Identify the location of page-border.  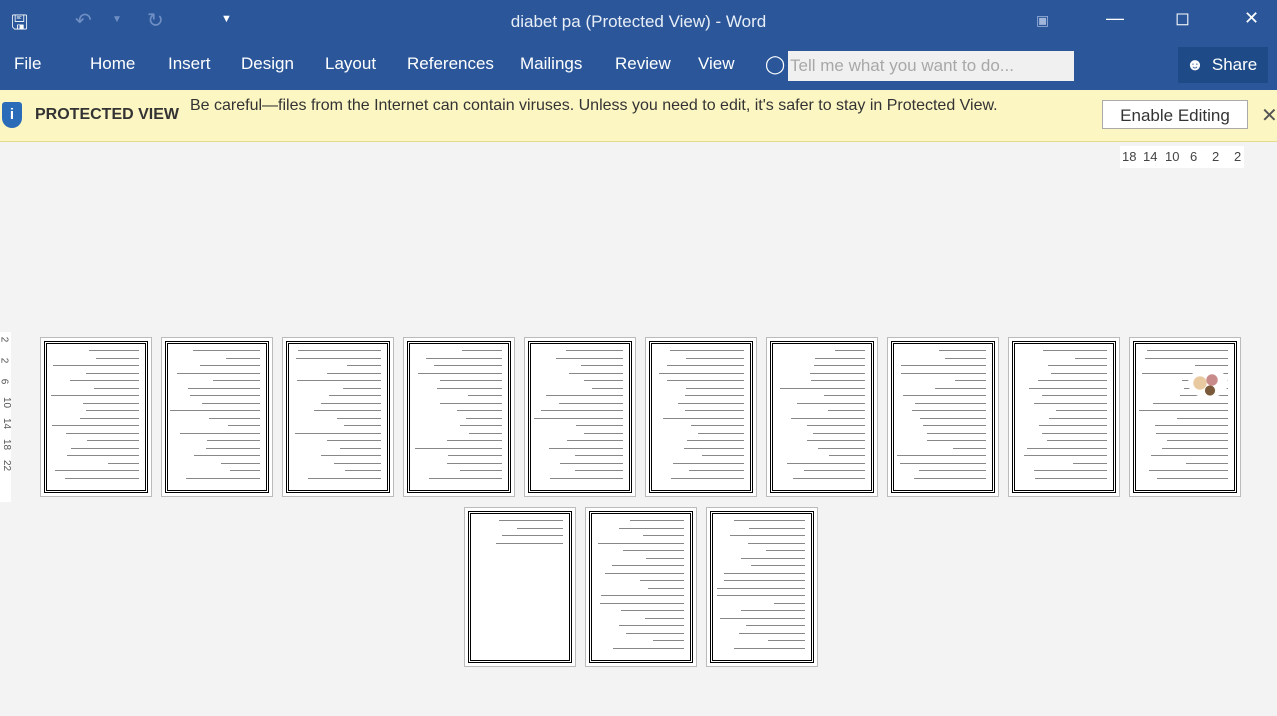
(520, 587).